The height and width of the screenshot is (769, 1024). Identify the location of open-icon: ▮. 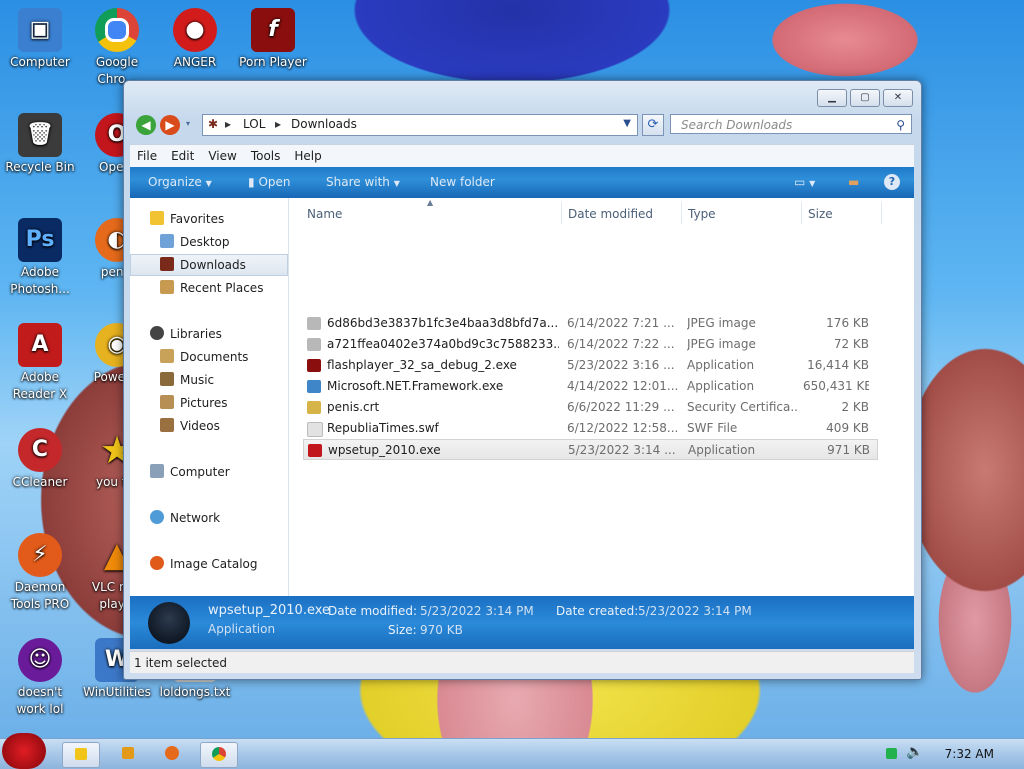
(251, 182).